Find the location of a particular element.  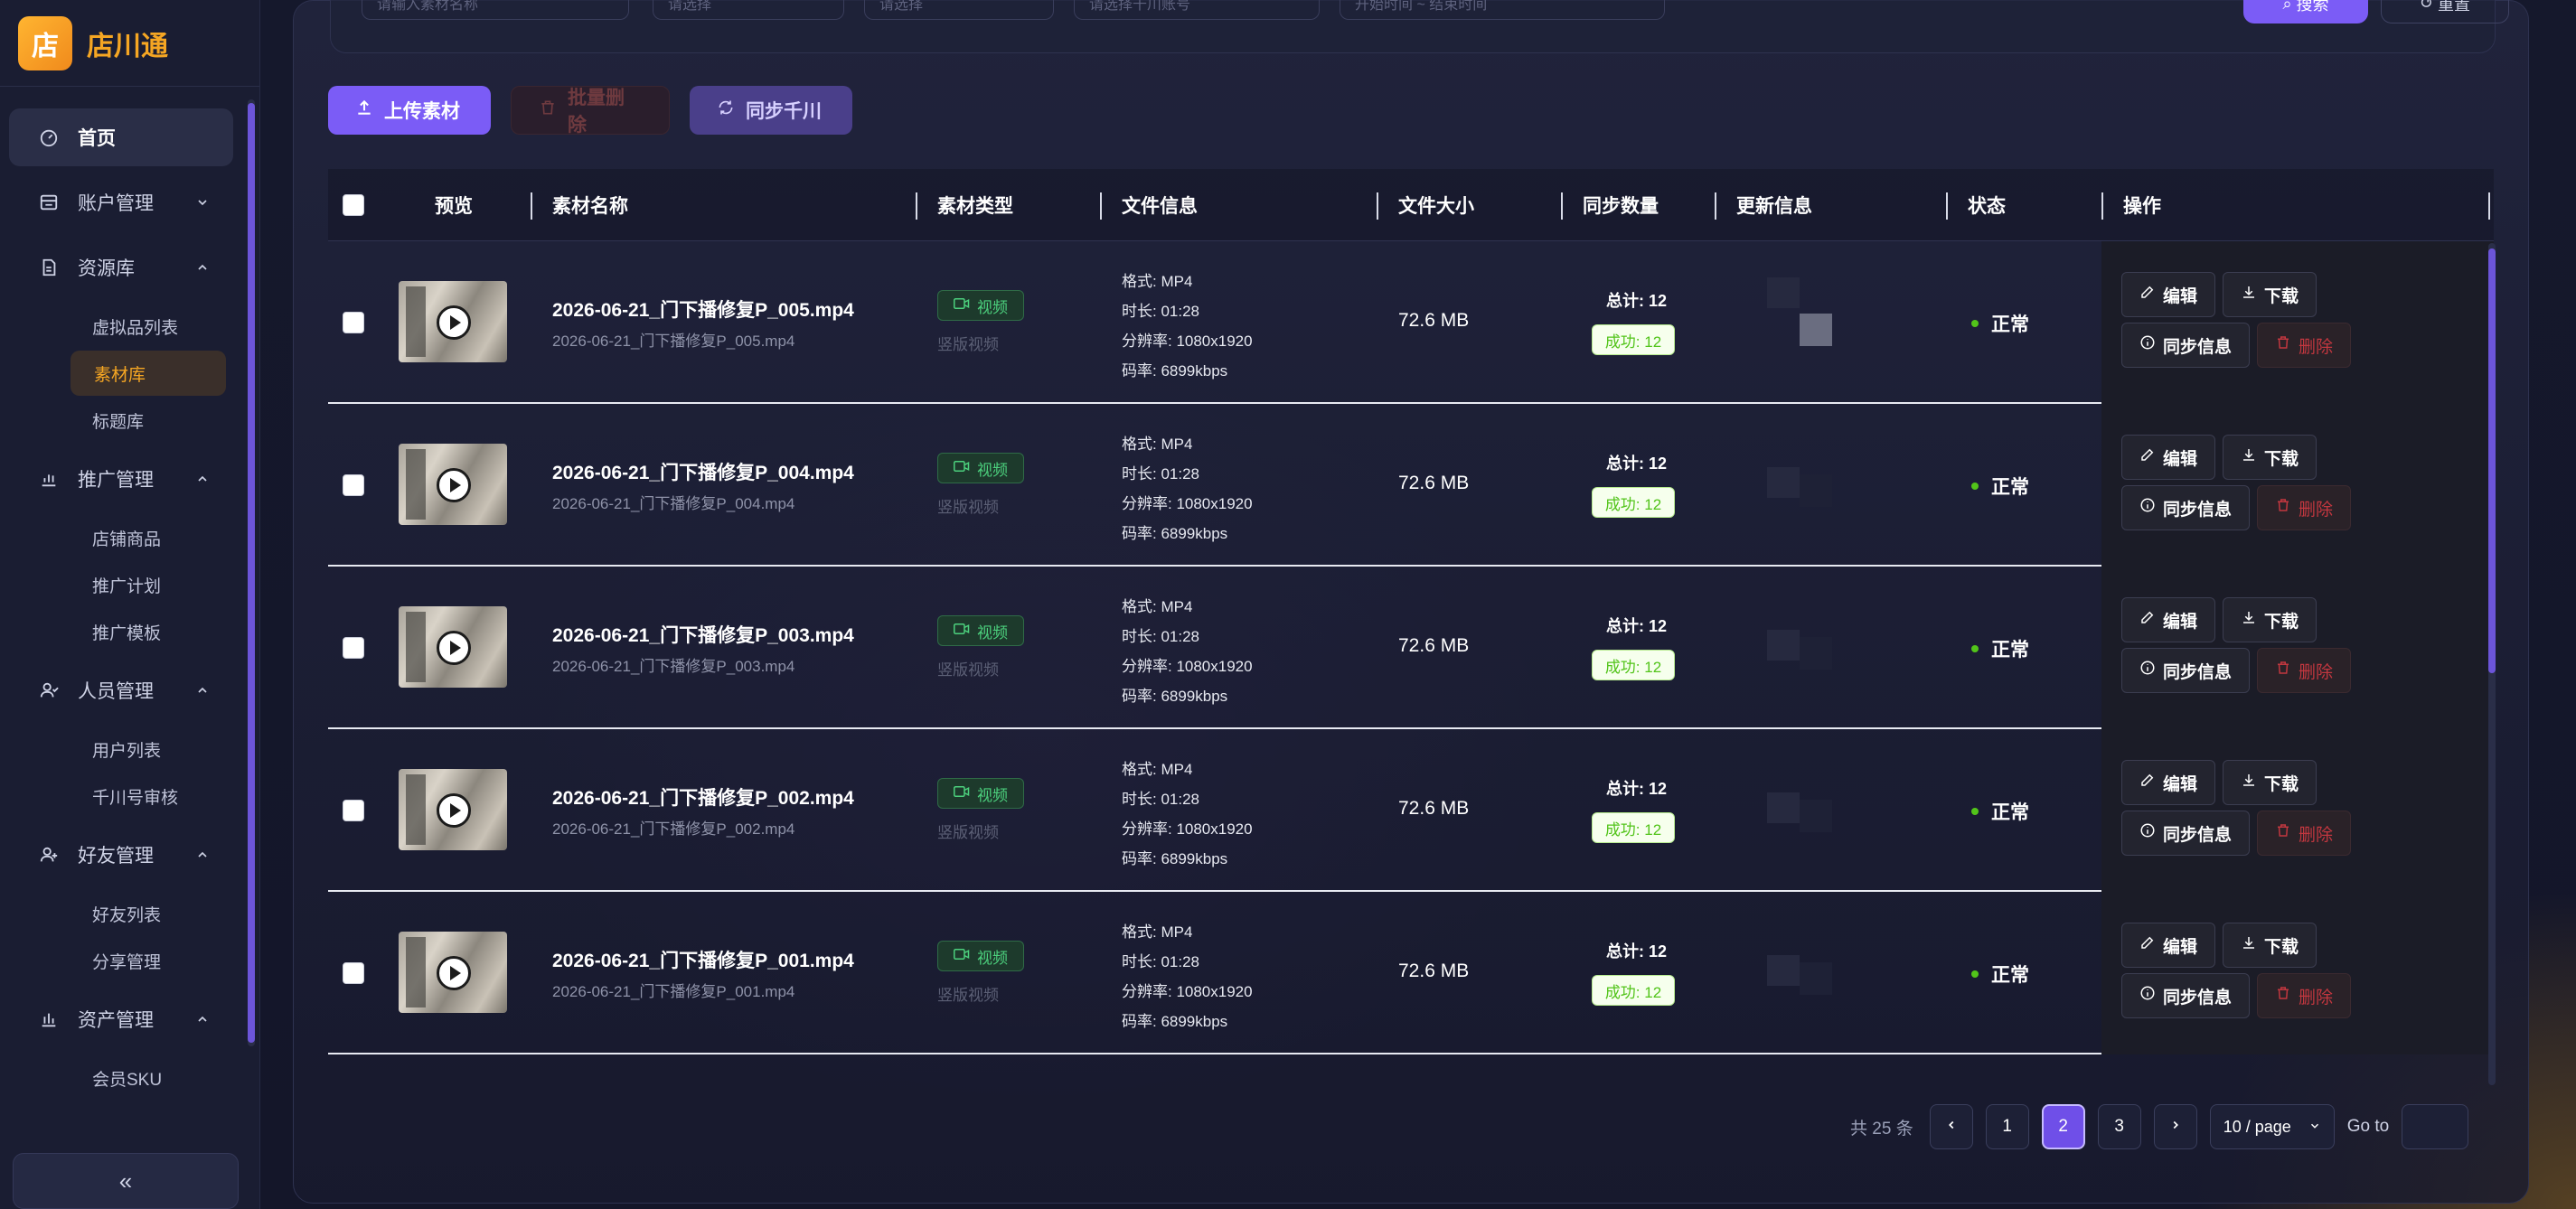

table-scrollbar is located at coordinates (2492, 664).